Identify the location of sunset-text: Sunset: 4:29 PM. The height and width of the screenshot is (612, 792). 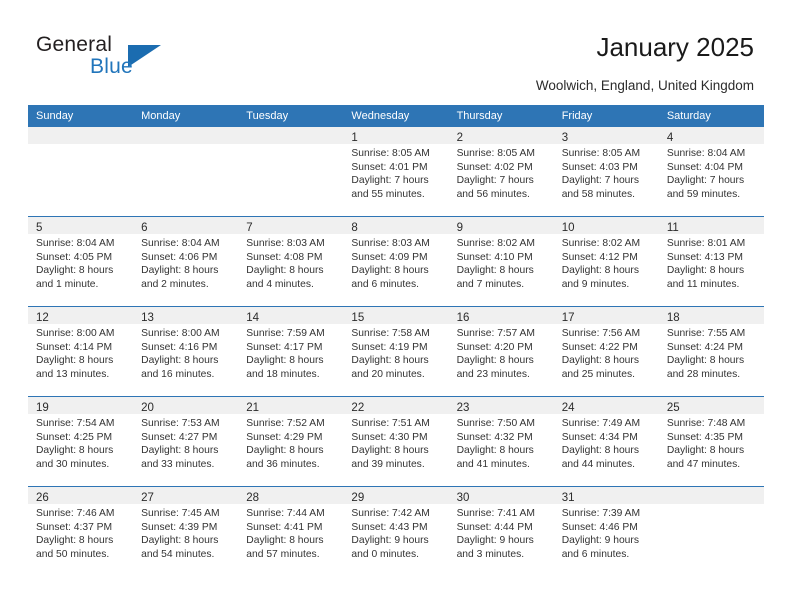
(284, 437).